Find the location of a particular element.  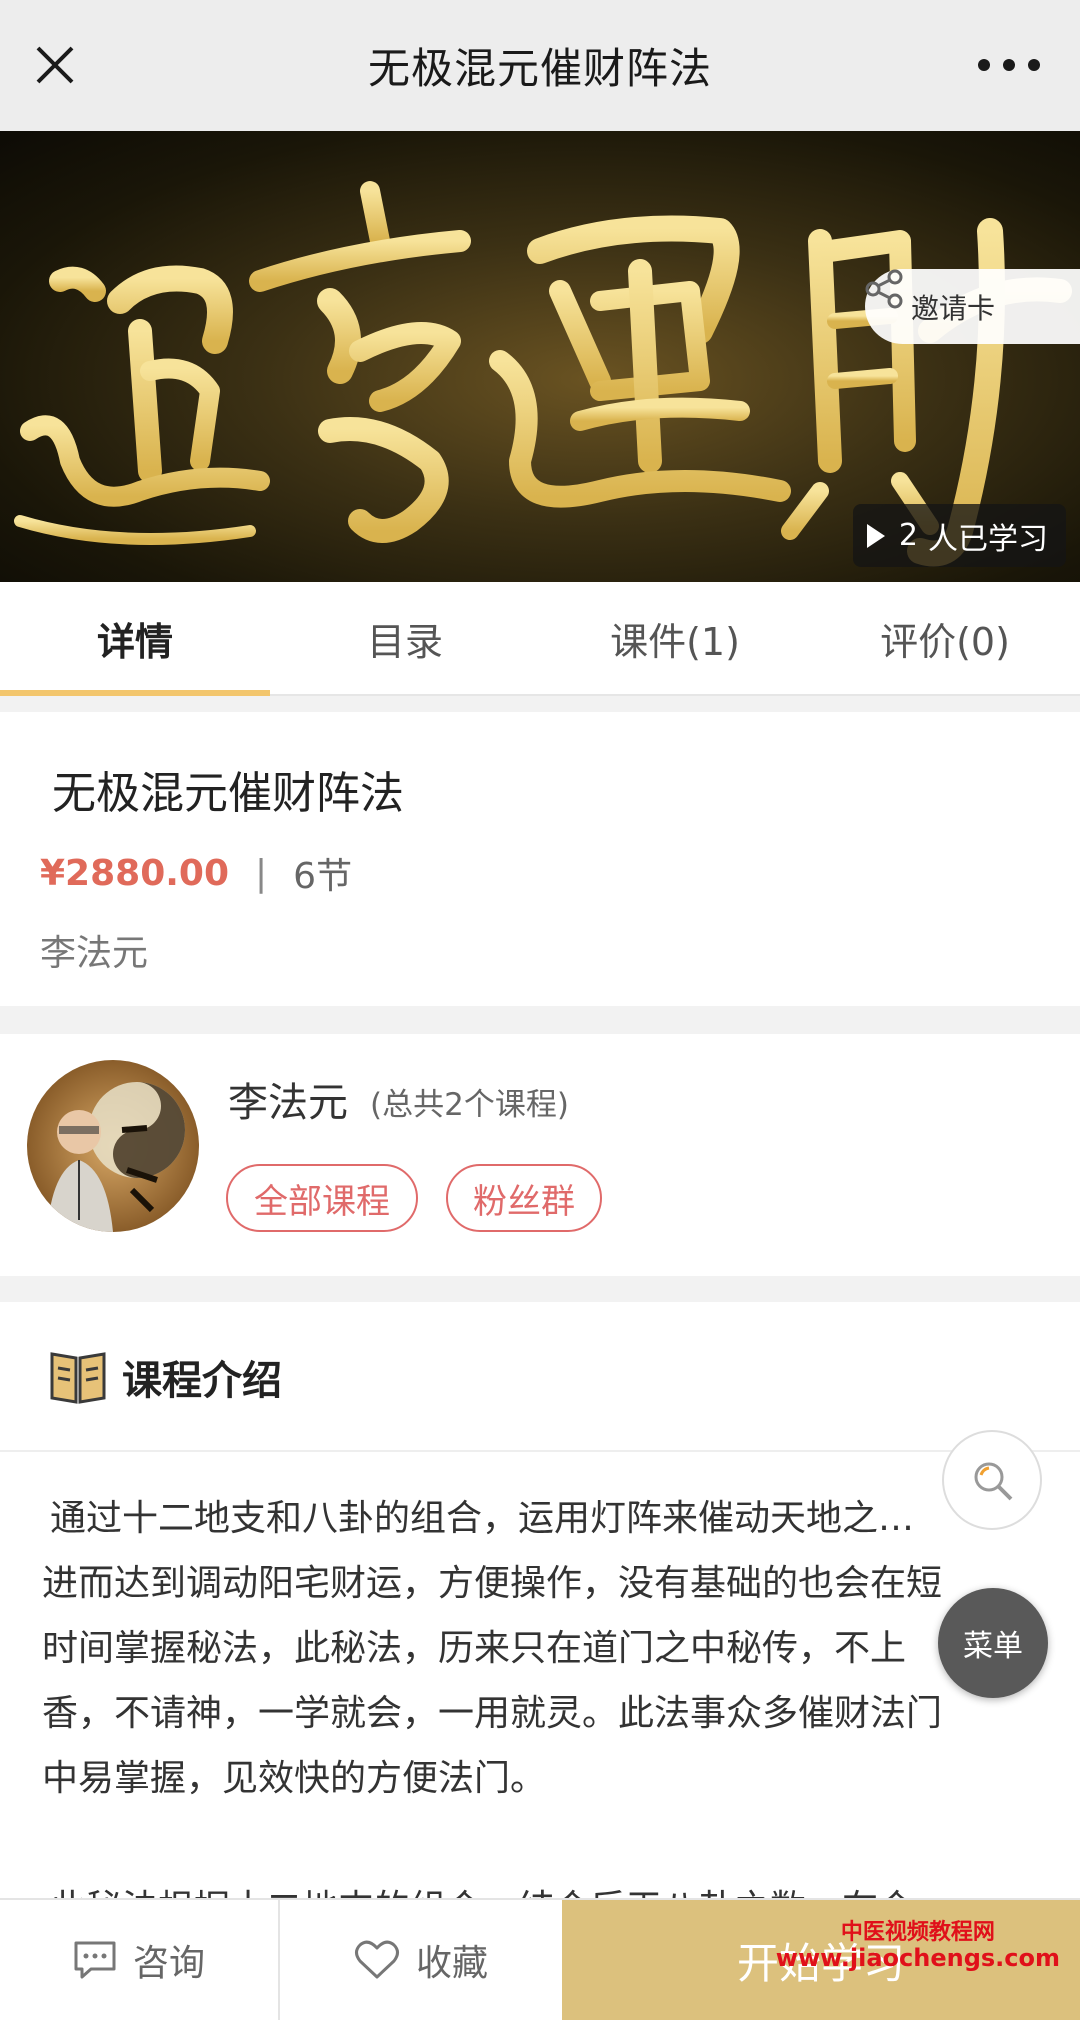

bottom-action-bar: 咨询 收藏 开始学习 中医视频教程网 www.jiaochengs.com is located at coordinates (540, 1959).